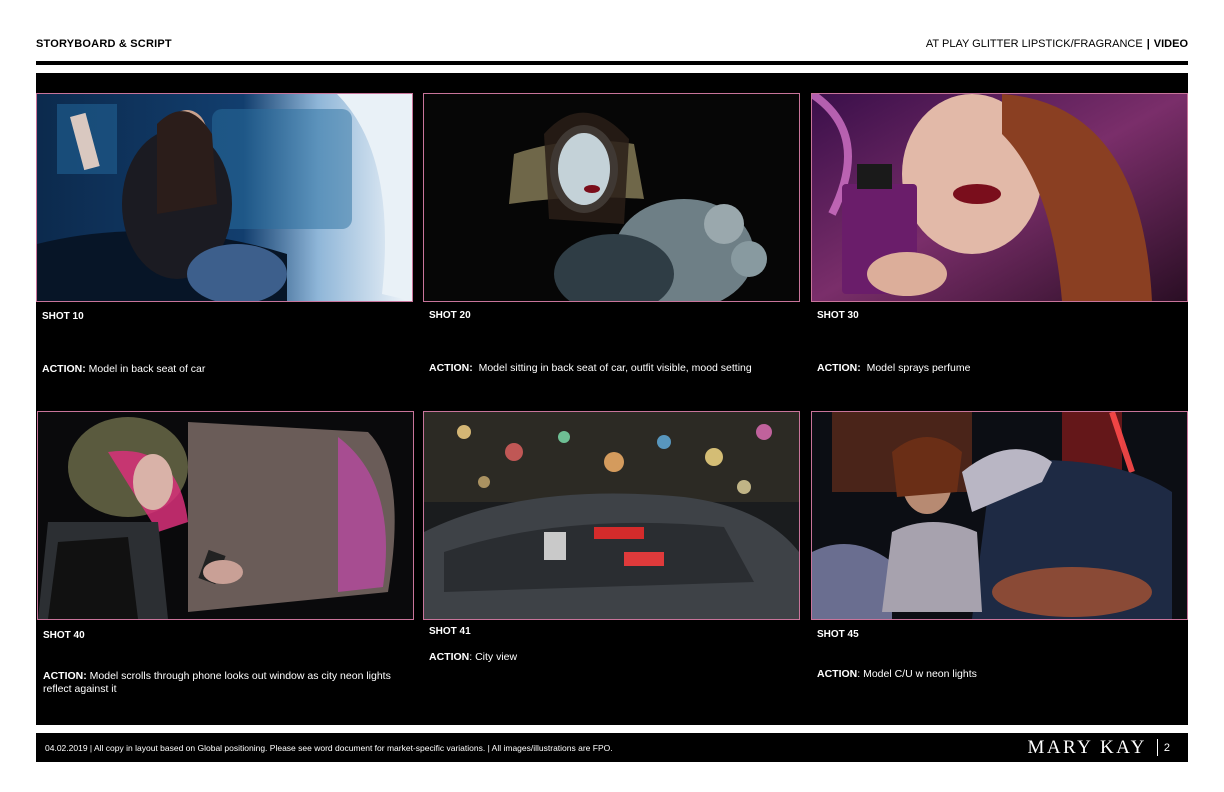  What do you see at coordinates (838, 315) in the screenshot?
I see `shot-number: SHOT 30` at bounding box center [838, 315].